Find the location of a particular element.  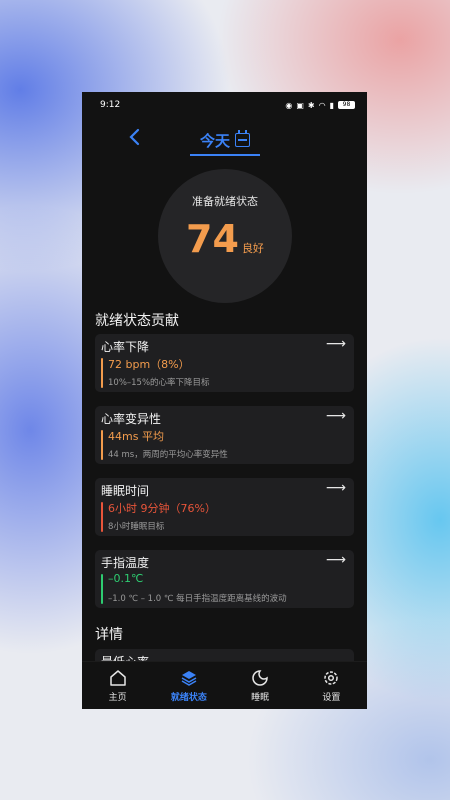

contribution-card-sleep: 睡眠时间 ⟶ 6小时 9分钟（76%） 8小时睡眠目标 is located at coordinates (224, 507).